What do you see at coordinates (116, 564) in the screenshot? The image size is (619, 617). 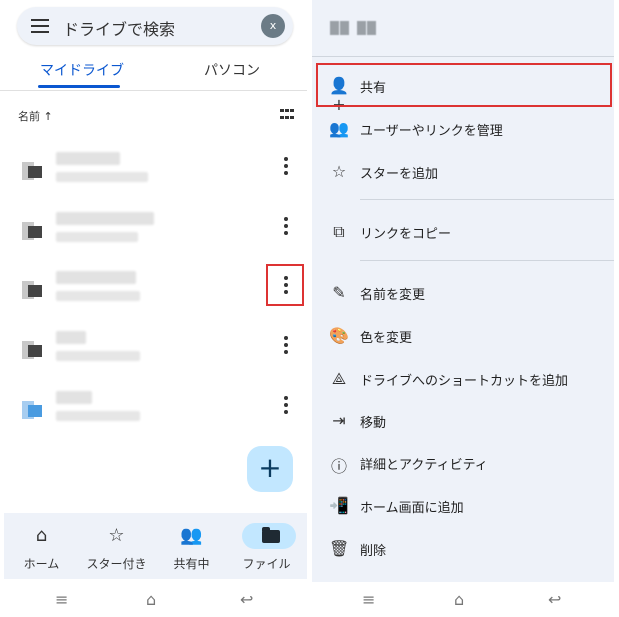 I see `nav-starred-label: スター付き` at bounding box center [116, 564].